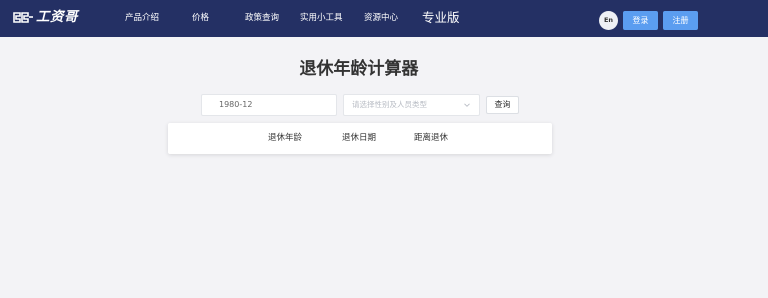  I want to click on top-navbar: 工资哥 产品介绍 价格 政策查询 实用小工具 资源中心 专业版 En 登录 注册, so click(384, 18).